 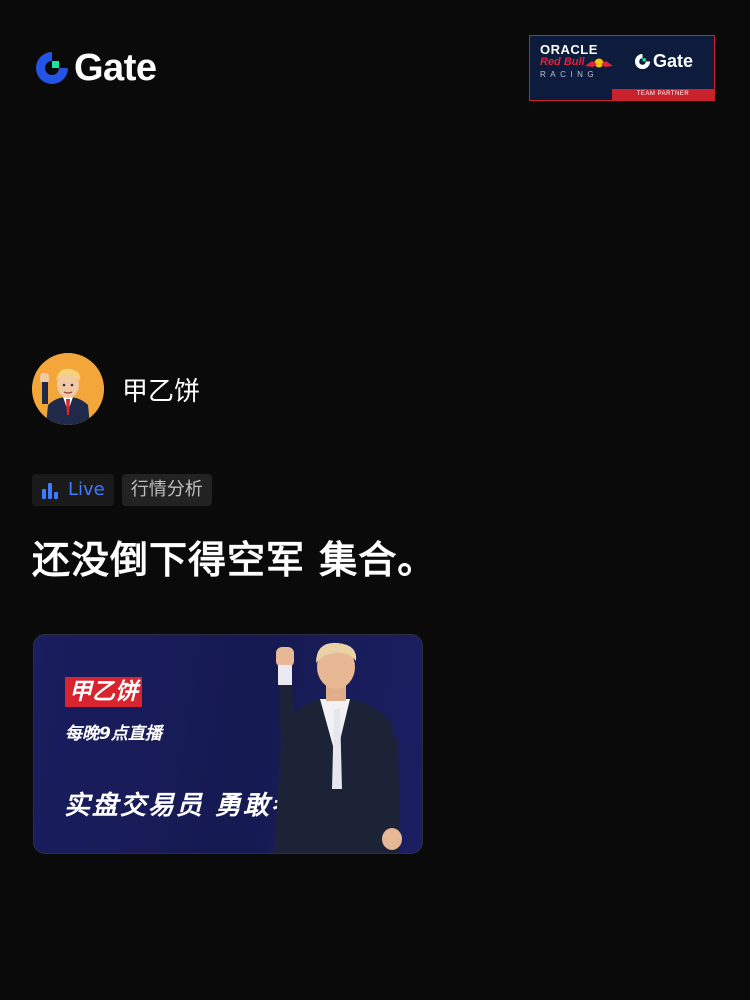 What do you see at coordinates (116, 389) in the screenshot?
I see `author-row: 甲乙饼` at bounding box center [116, 389].